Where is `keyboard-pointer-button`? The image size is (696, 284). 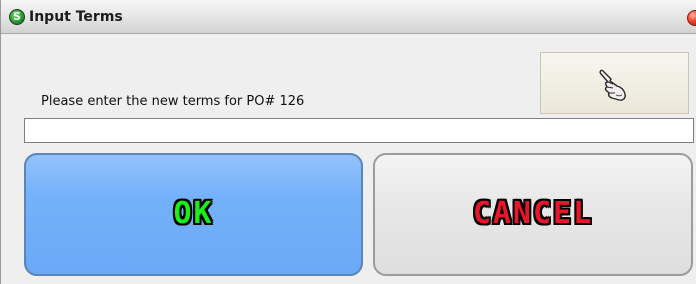
keyboard-pointer-button is located at coordinates (614, 83).